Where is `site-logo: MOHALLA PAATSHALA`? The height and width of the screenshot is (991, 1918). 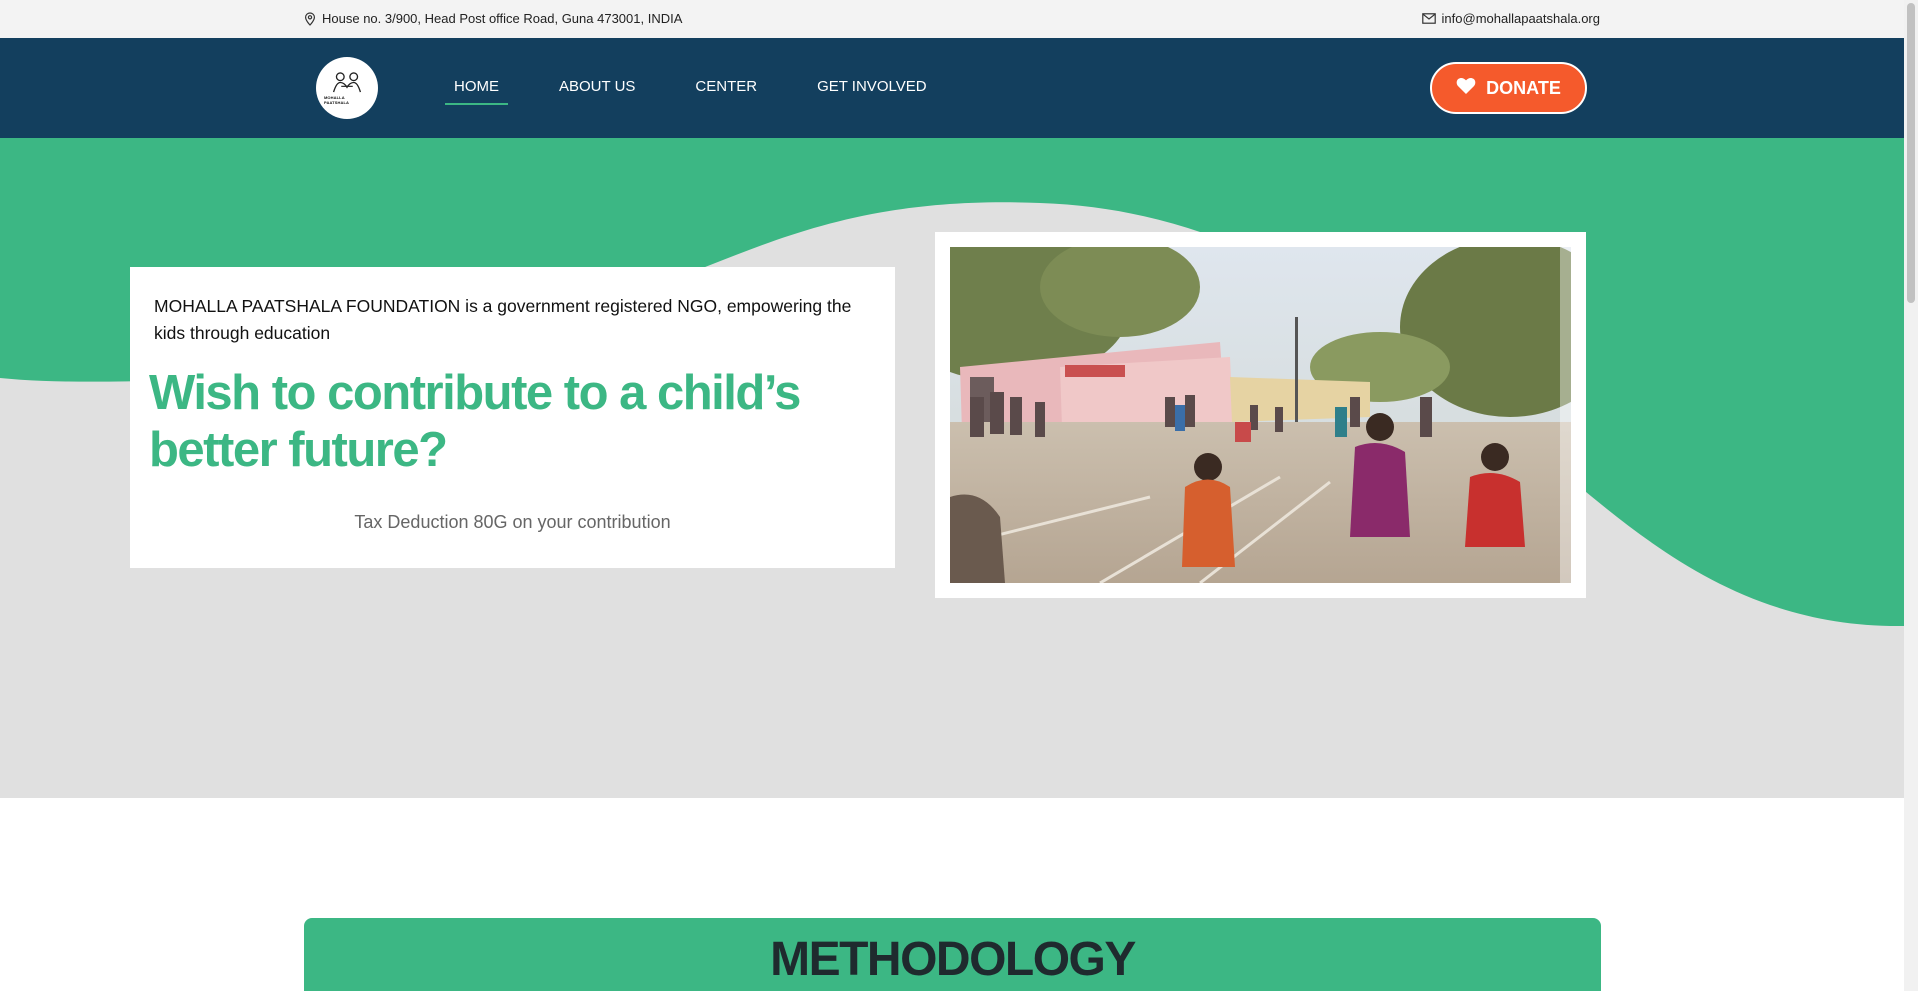
site-logo: MOHALLA PAATSHALA is located at coordinates (347, 88).